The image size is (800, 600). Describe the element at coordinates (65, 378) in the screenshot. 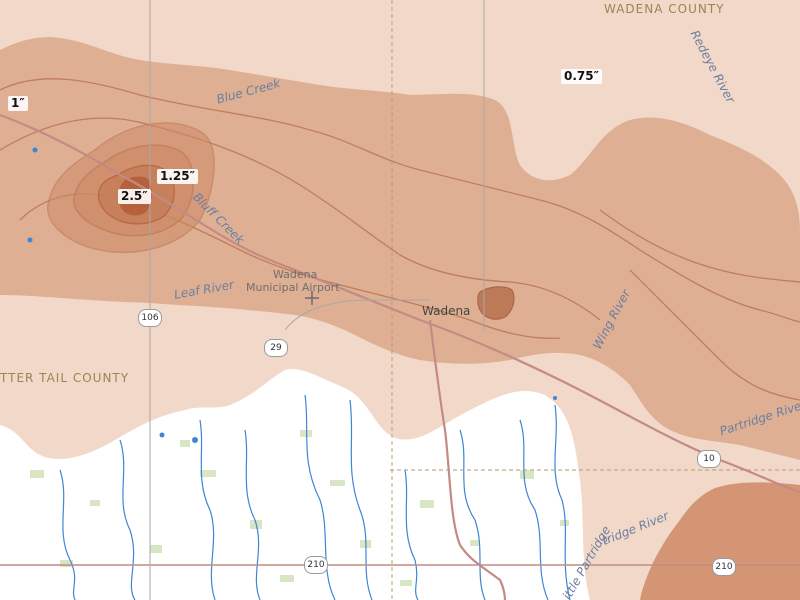

I see `county-label-otter-tail: TTER TAIL COUNTY` at that location.